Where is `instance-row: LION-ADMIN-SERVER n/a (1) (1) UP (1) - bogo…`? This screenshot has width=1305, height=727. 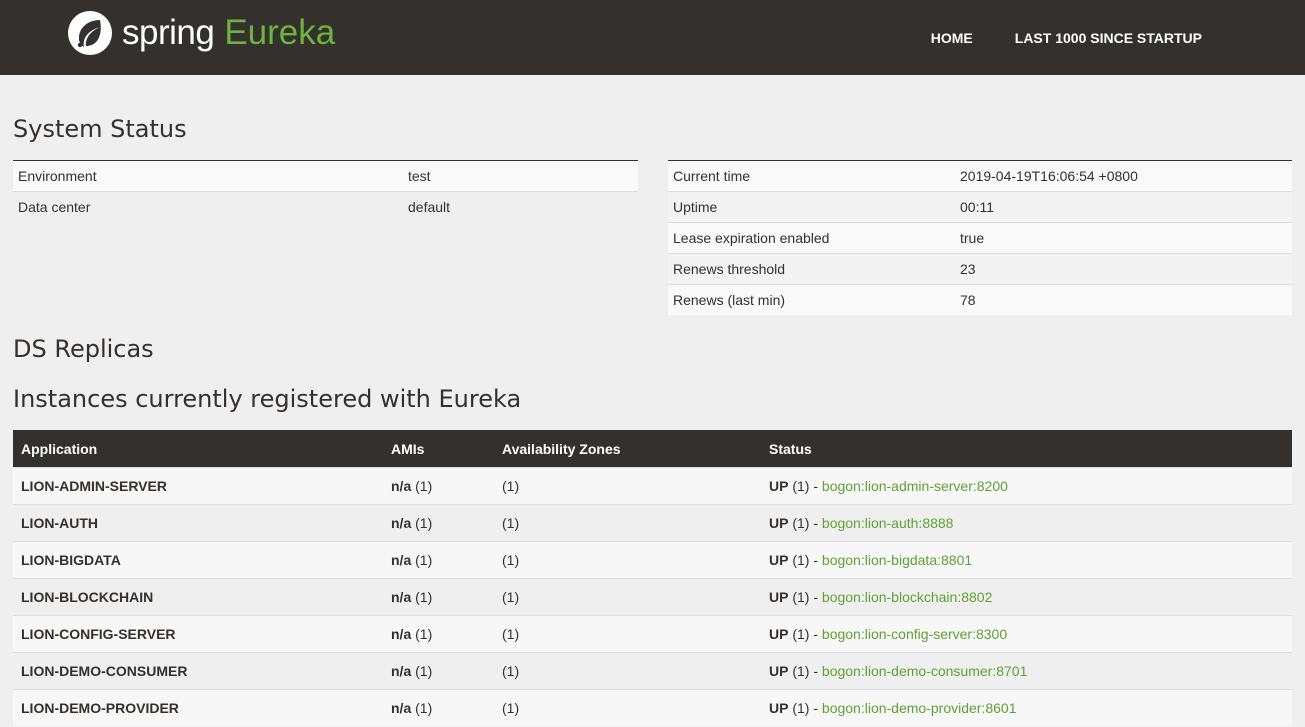 instance-row: LION-ADMIN-SERVER n/a (1) (1) UP (1) - bogo… is located at coordinates (652, 486).